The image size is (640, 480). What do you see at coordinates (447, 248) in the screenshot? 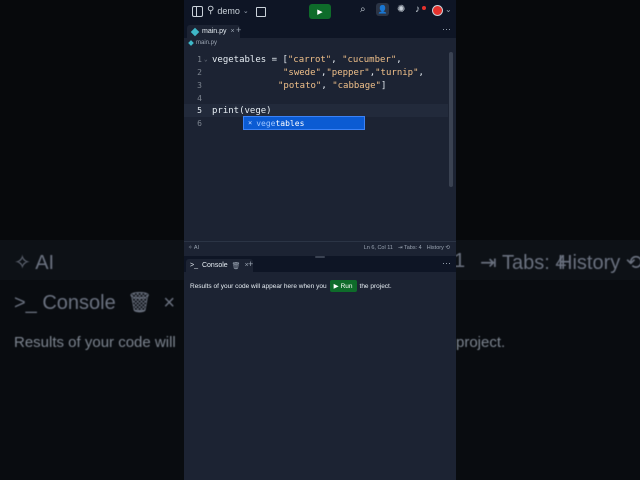
I see `history-icon: ⟲` at bounding box center [447, 248].